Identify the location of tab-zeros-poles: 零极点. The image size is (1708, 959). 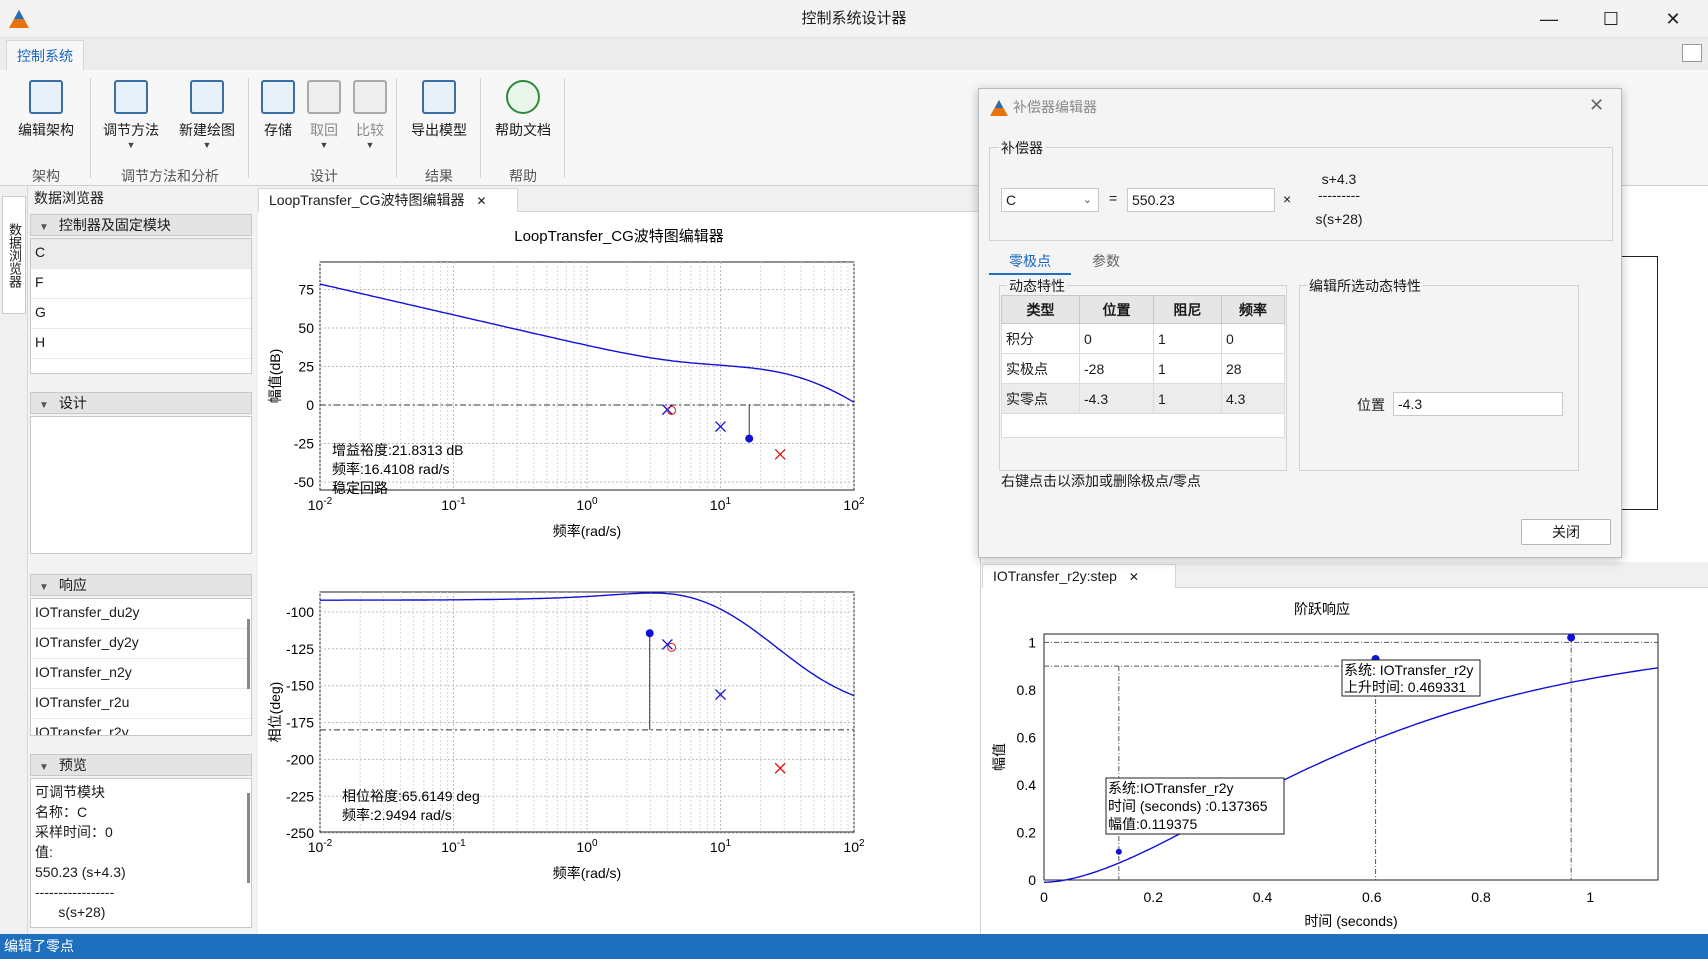
(1030, 262).